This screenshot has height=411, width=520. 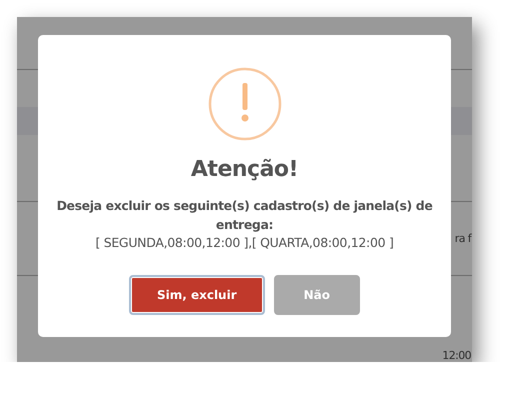 What do you see at coordinates (245, 104) in the screenshot?
I see `warning-icon` at bounding box center [245, 104].